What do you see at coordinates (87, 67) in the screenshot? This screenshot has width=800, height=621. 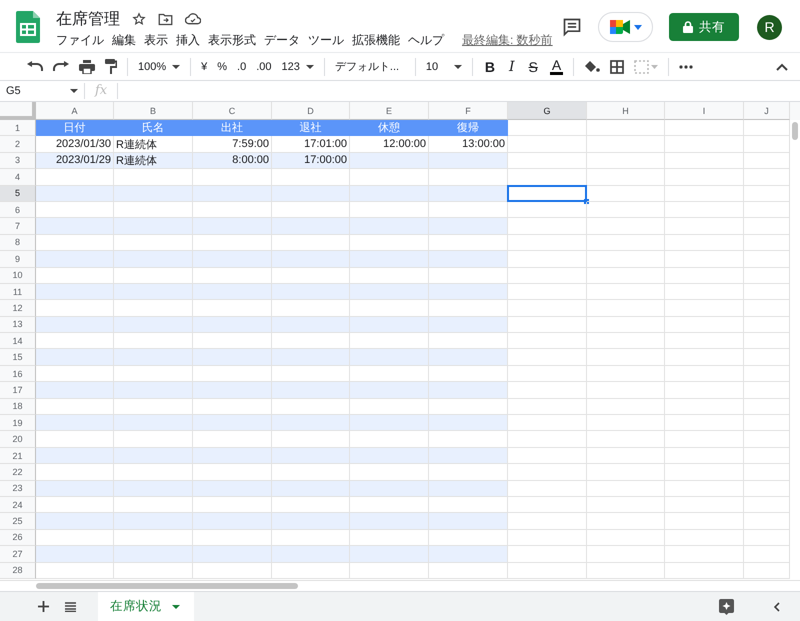 I see `print-icon` at bounding box center [87, 67].